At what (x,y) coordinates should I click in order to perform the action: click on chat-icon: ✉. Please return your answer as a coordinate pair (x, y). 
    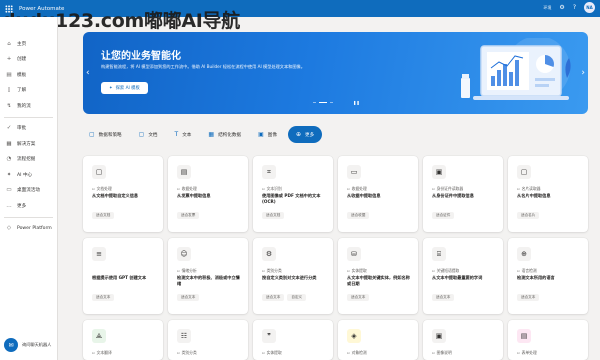
    Looking at the image, I should click on (11, 345).